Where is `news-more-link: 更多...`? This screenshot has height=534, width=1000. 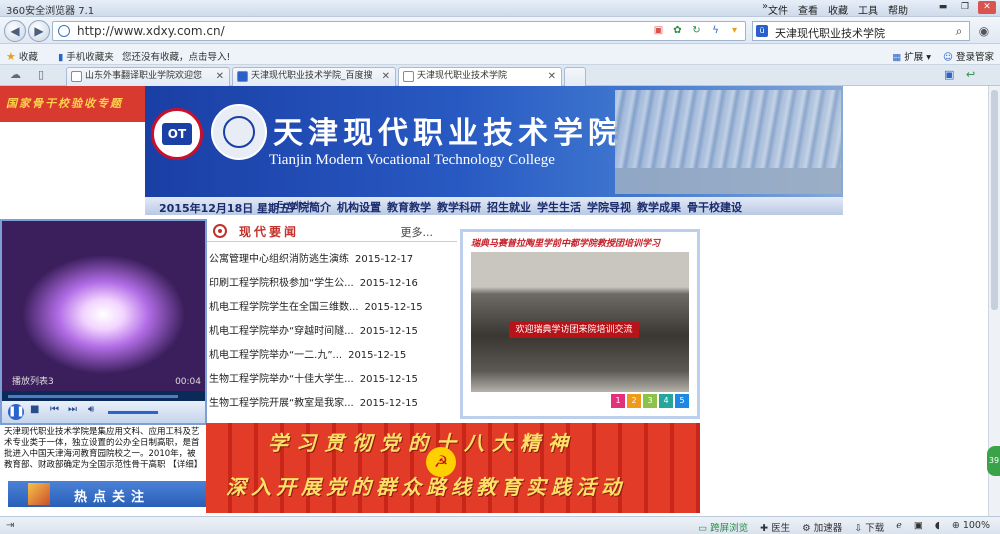 news-more-link: 更多... is located at coordinates (417, 232).